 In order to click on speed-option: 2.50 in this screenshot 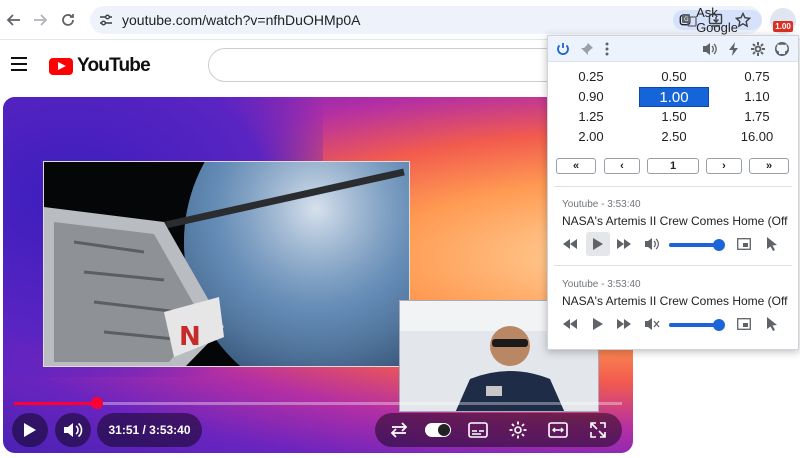, I will do `click(674, 137)`.